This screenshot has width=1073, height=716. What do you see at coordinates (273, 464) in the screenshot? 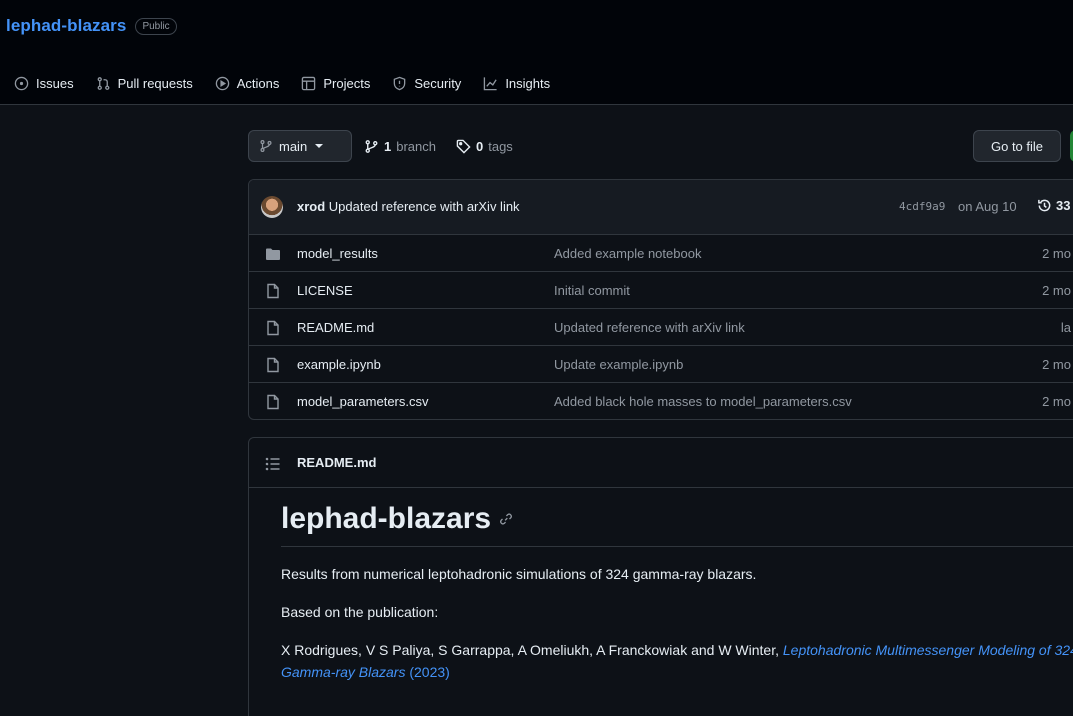
I see `list-unordered-icon` at bounding box center [273, 464].